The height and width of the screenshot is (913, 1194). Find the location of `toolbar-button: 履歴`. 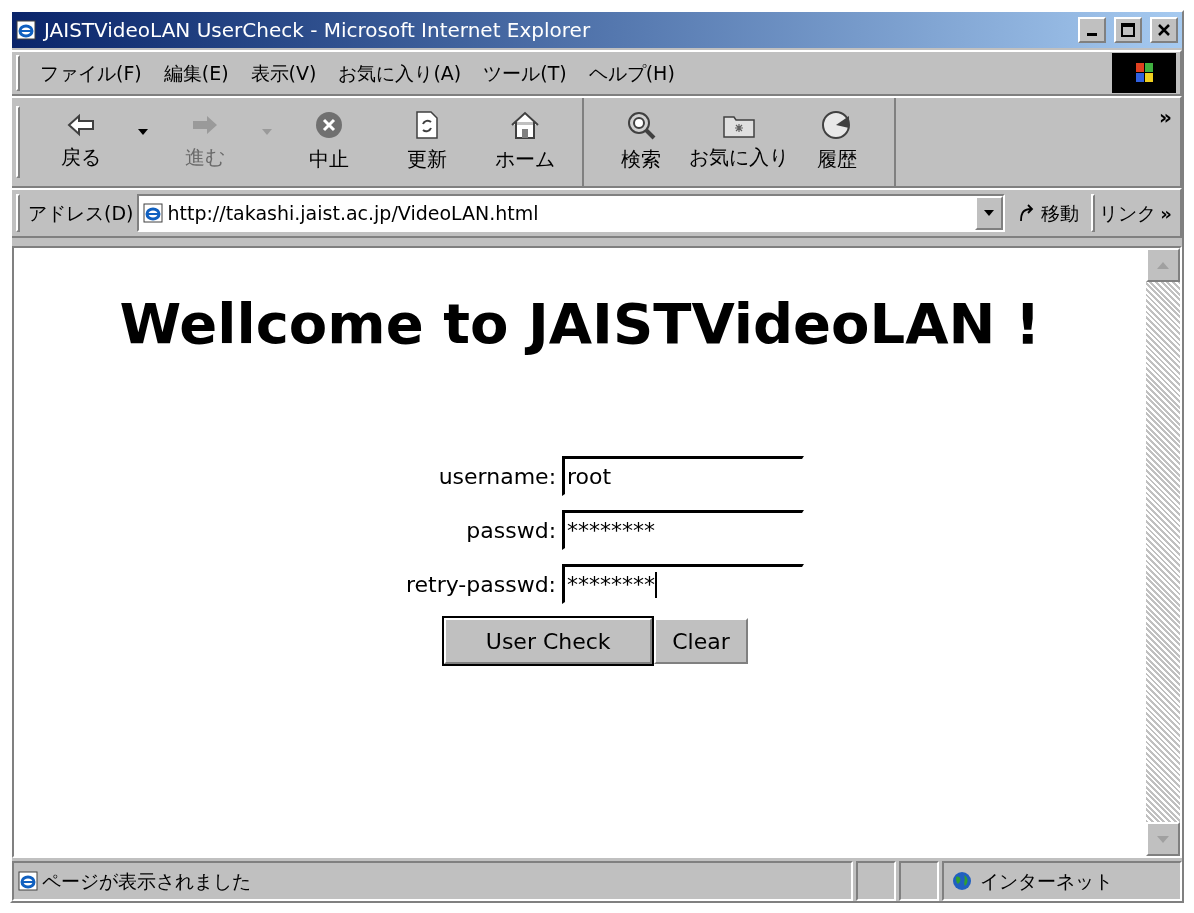

toolbar-button: 履歴 is located at coordinates (837, 142).